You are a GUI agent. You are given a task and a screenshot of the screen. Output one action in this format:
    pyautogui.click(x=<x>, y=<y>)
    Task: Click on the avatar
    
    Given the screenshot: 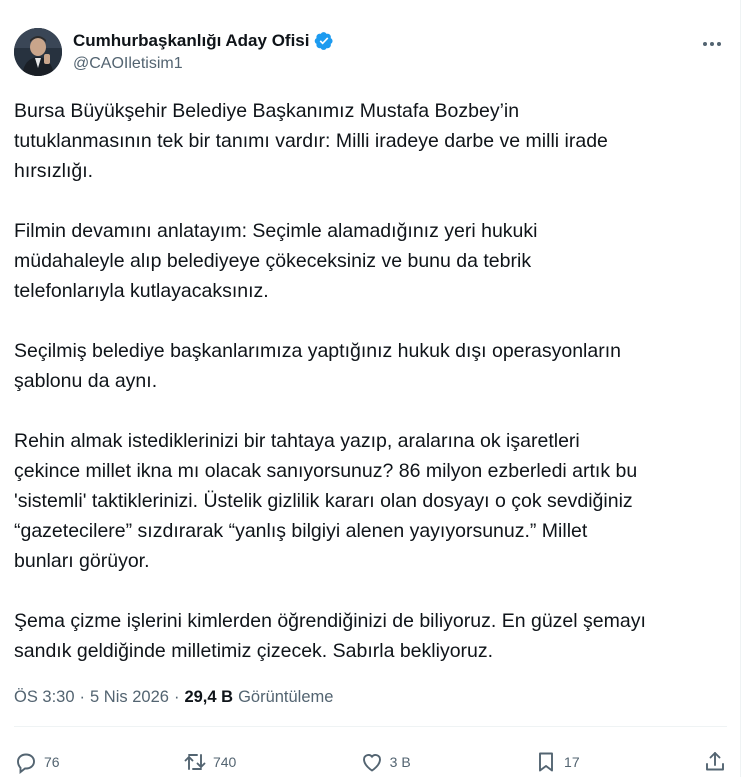 What is the action you would take?
    pyautogui.click(x=38, y=52)
    